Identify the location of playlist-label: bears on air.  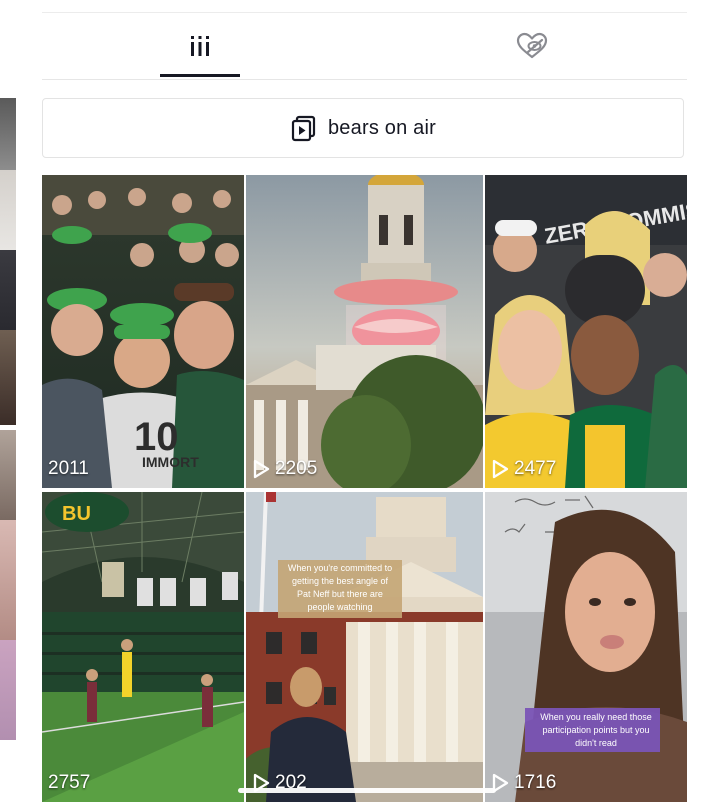
(381, 127).